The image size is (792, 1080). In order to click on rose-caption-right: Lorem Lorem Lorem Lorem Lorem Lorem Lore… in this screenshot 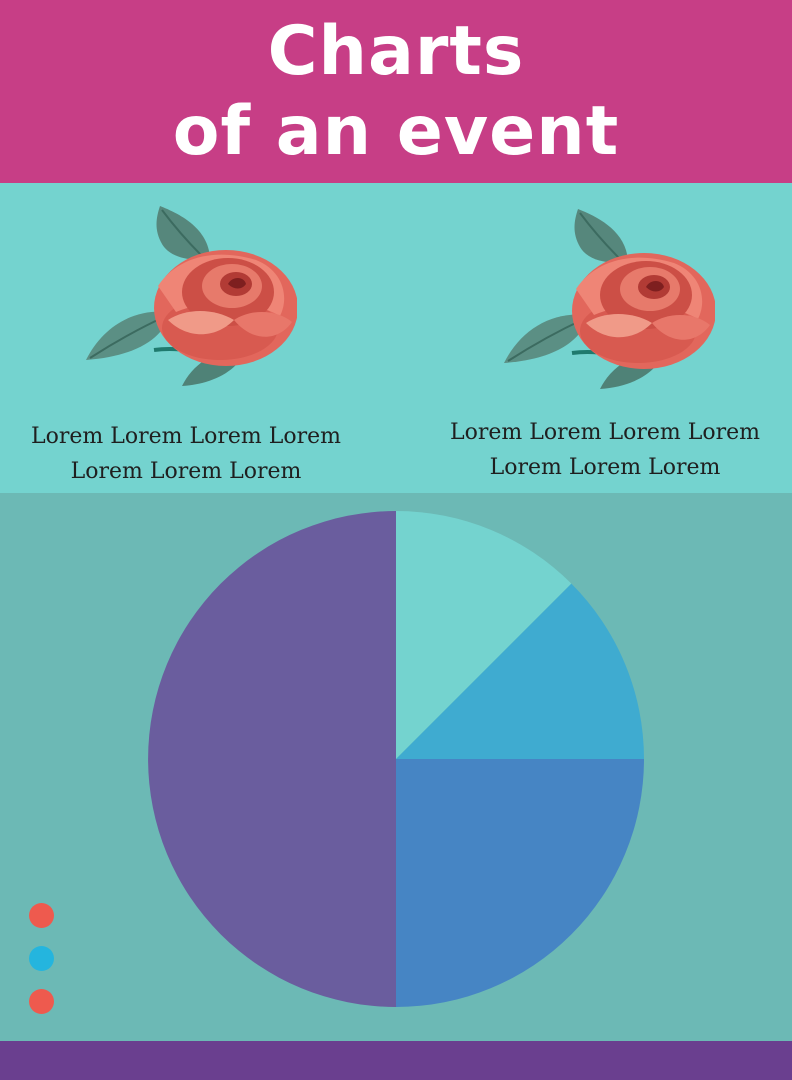, I will do `click(605, 450)`.